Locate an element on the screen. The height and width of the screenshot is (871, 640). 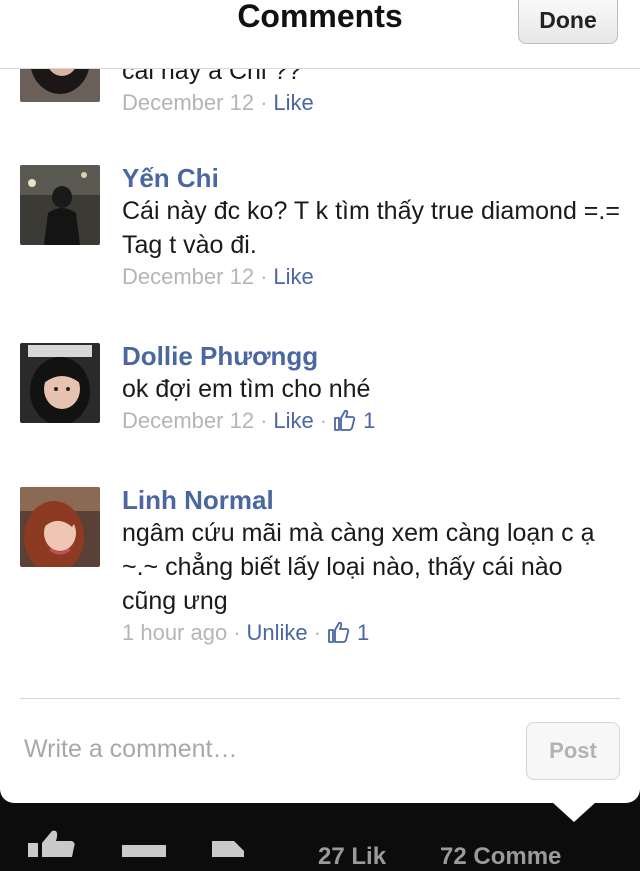
post-button: Post is located at coordinates (573, 751).